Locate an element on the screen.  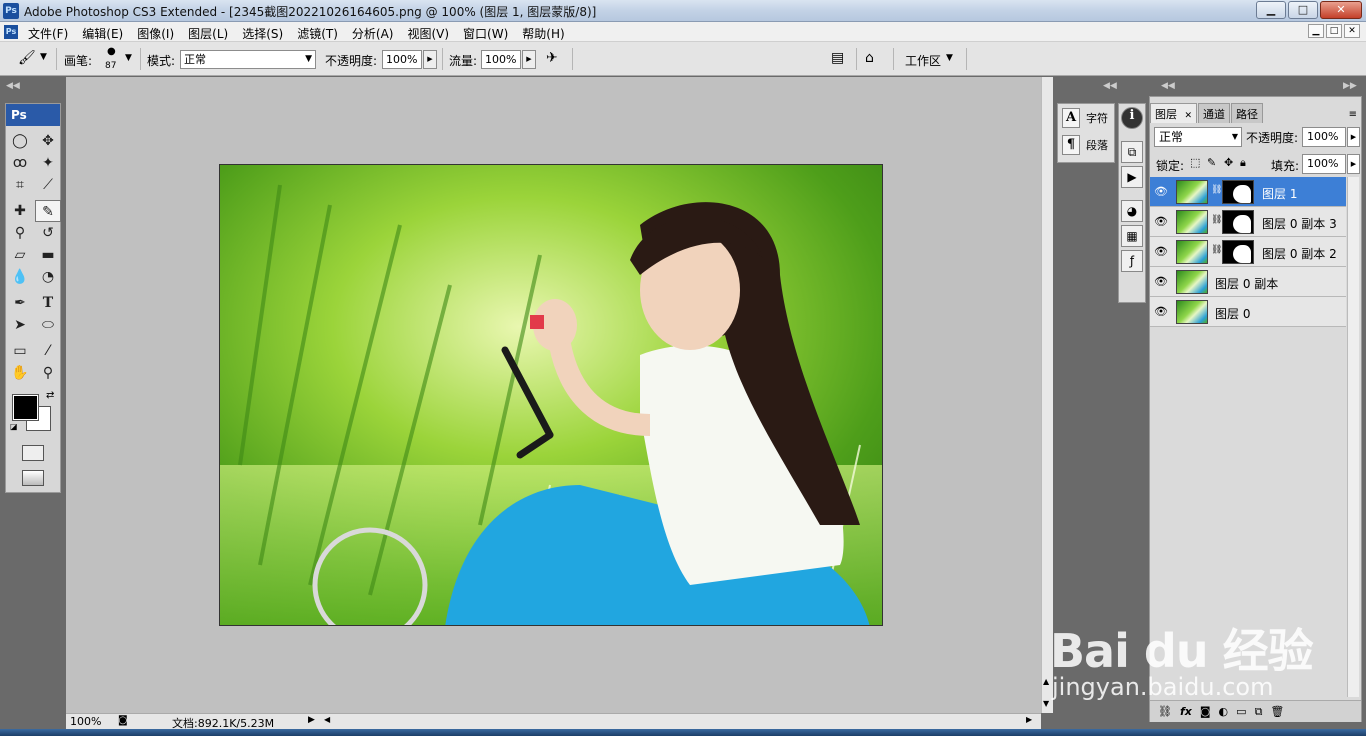
menu-edit: 编辑(E) is located at coordinates (102, 33).